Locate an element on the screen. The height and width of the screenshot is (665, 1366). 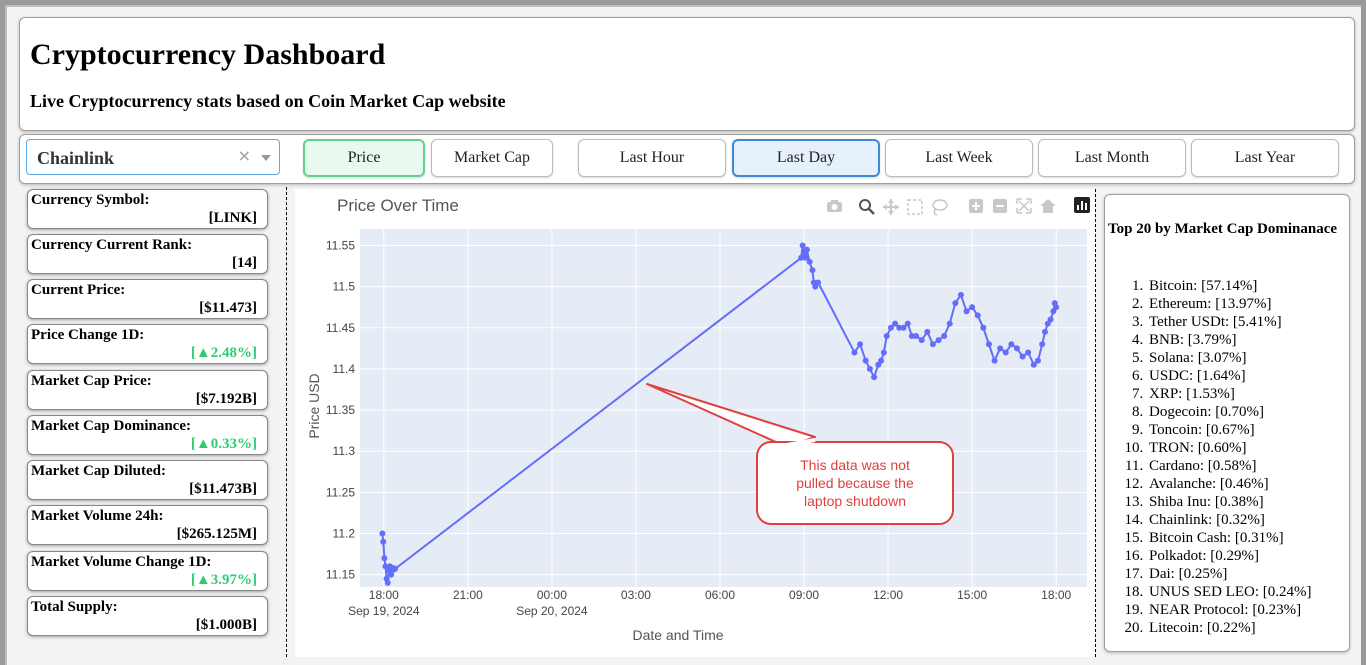
stat-current-rank: Currency Current Rank: [14] is located at coordinates (147, 254).